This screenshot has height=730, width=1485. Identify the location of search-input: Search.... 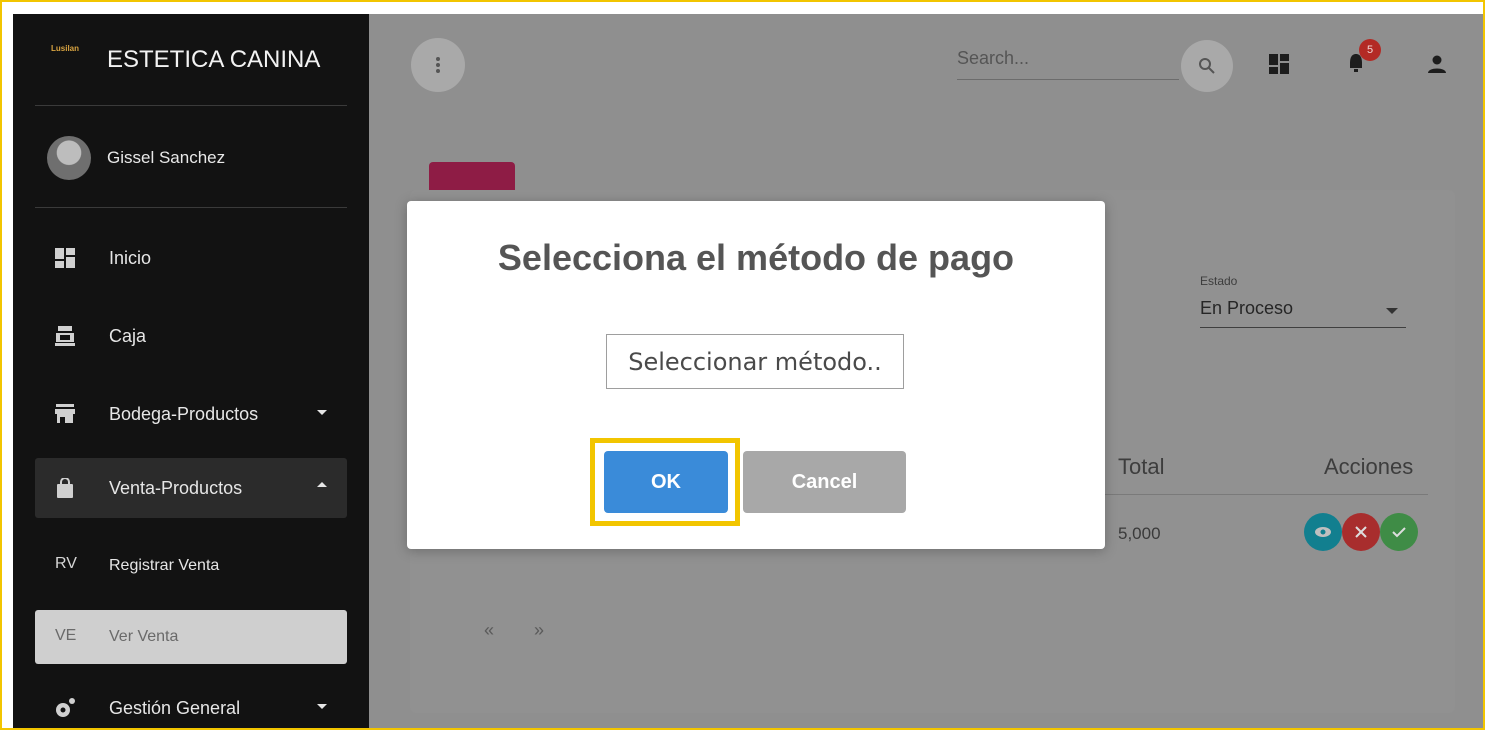
(1068, 63).